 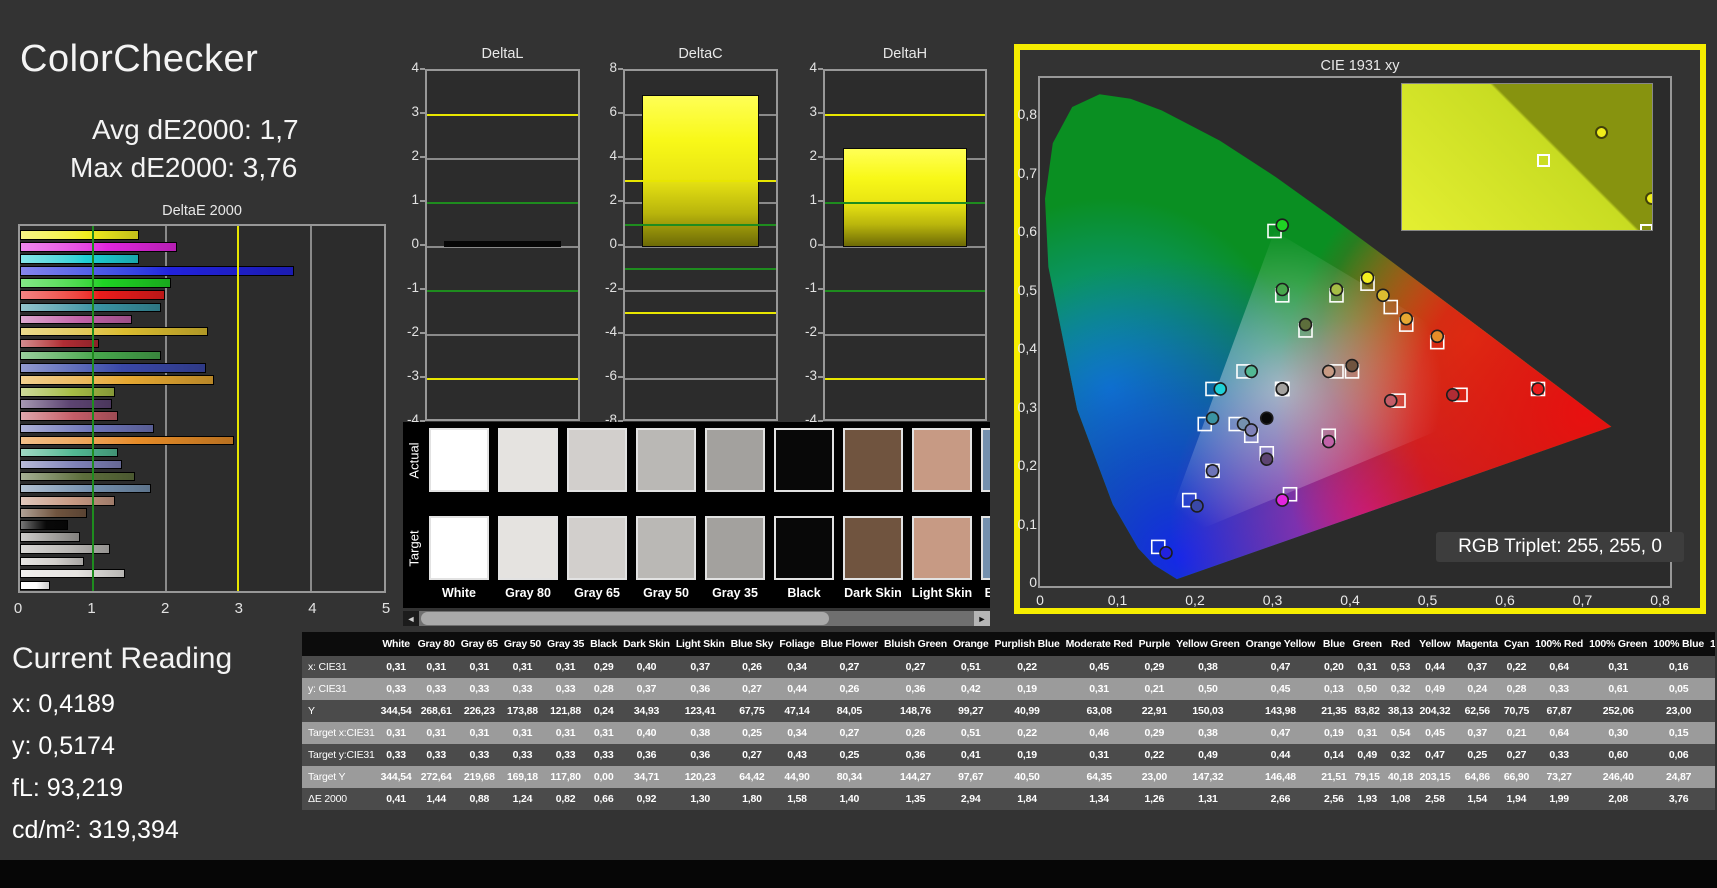 I want to click on swatch-target-dark-skin, so click(x=873, y=548).